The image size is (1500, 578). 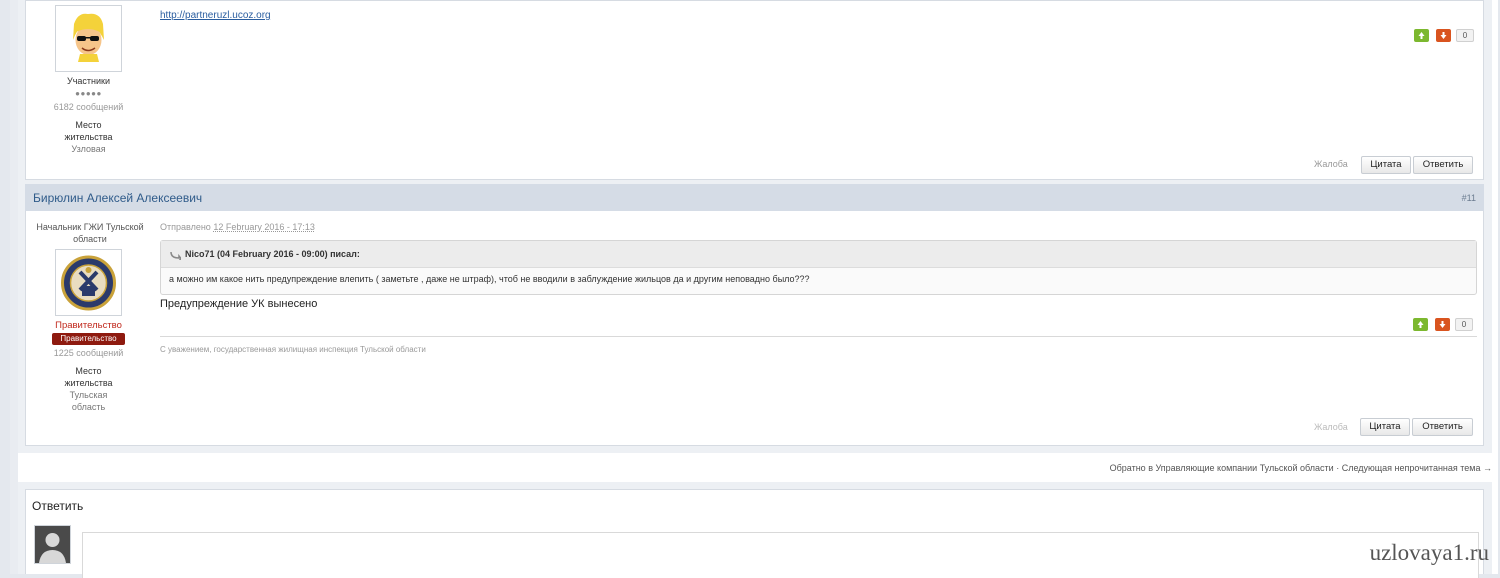 What do you see at coordinates (272, 254) in the screenshot?
I see `post2-quote-author: Nico71 (04 February 2016 - 09:00) писал:` at bounding box center [272, 254].